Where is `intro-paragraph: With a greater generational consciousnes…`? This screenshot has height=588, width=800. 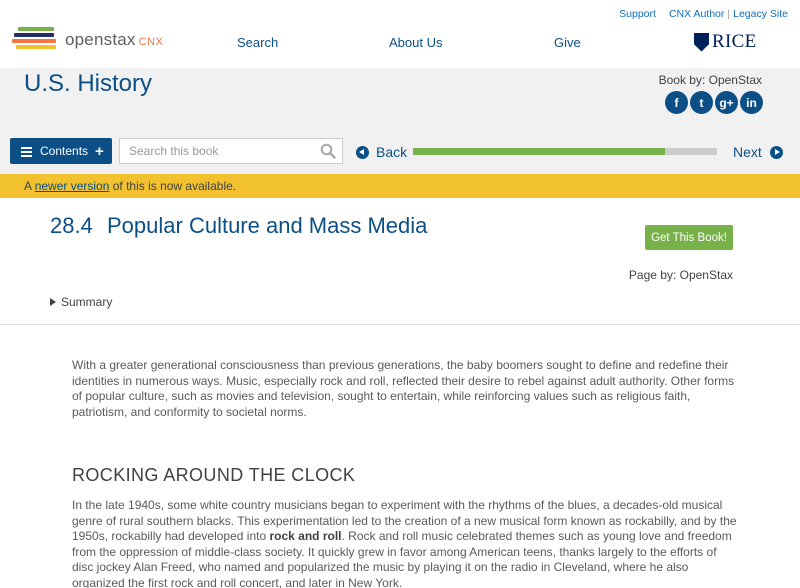 intro-paragraph: With a greater generational consciousnes… is located at coordinates (403, 388).